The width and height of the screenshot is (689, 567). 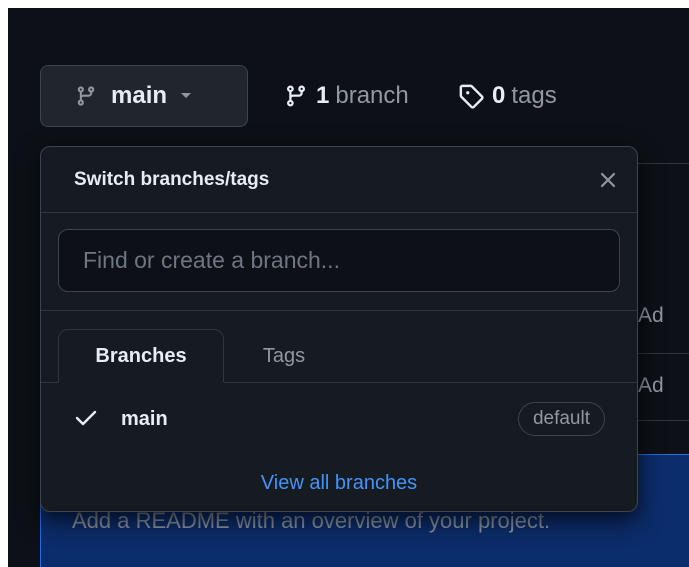 I want to click on tags-label: tags, so click(x=534, y=95).